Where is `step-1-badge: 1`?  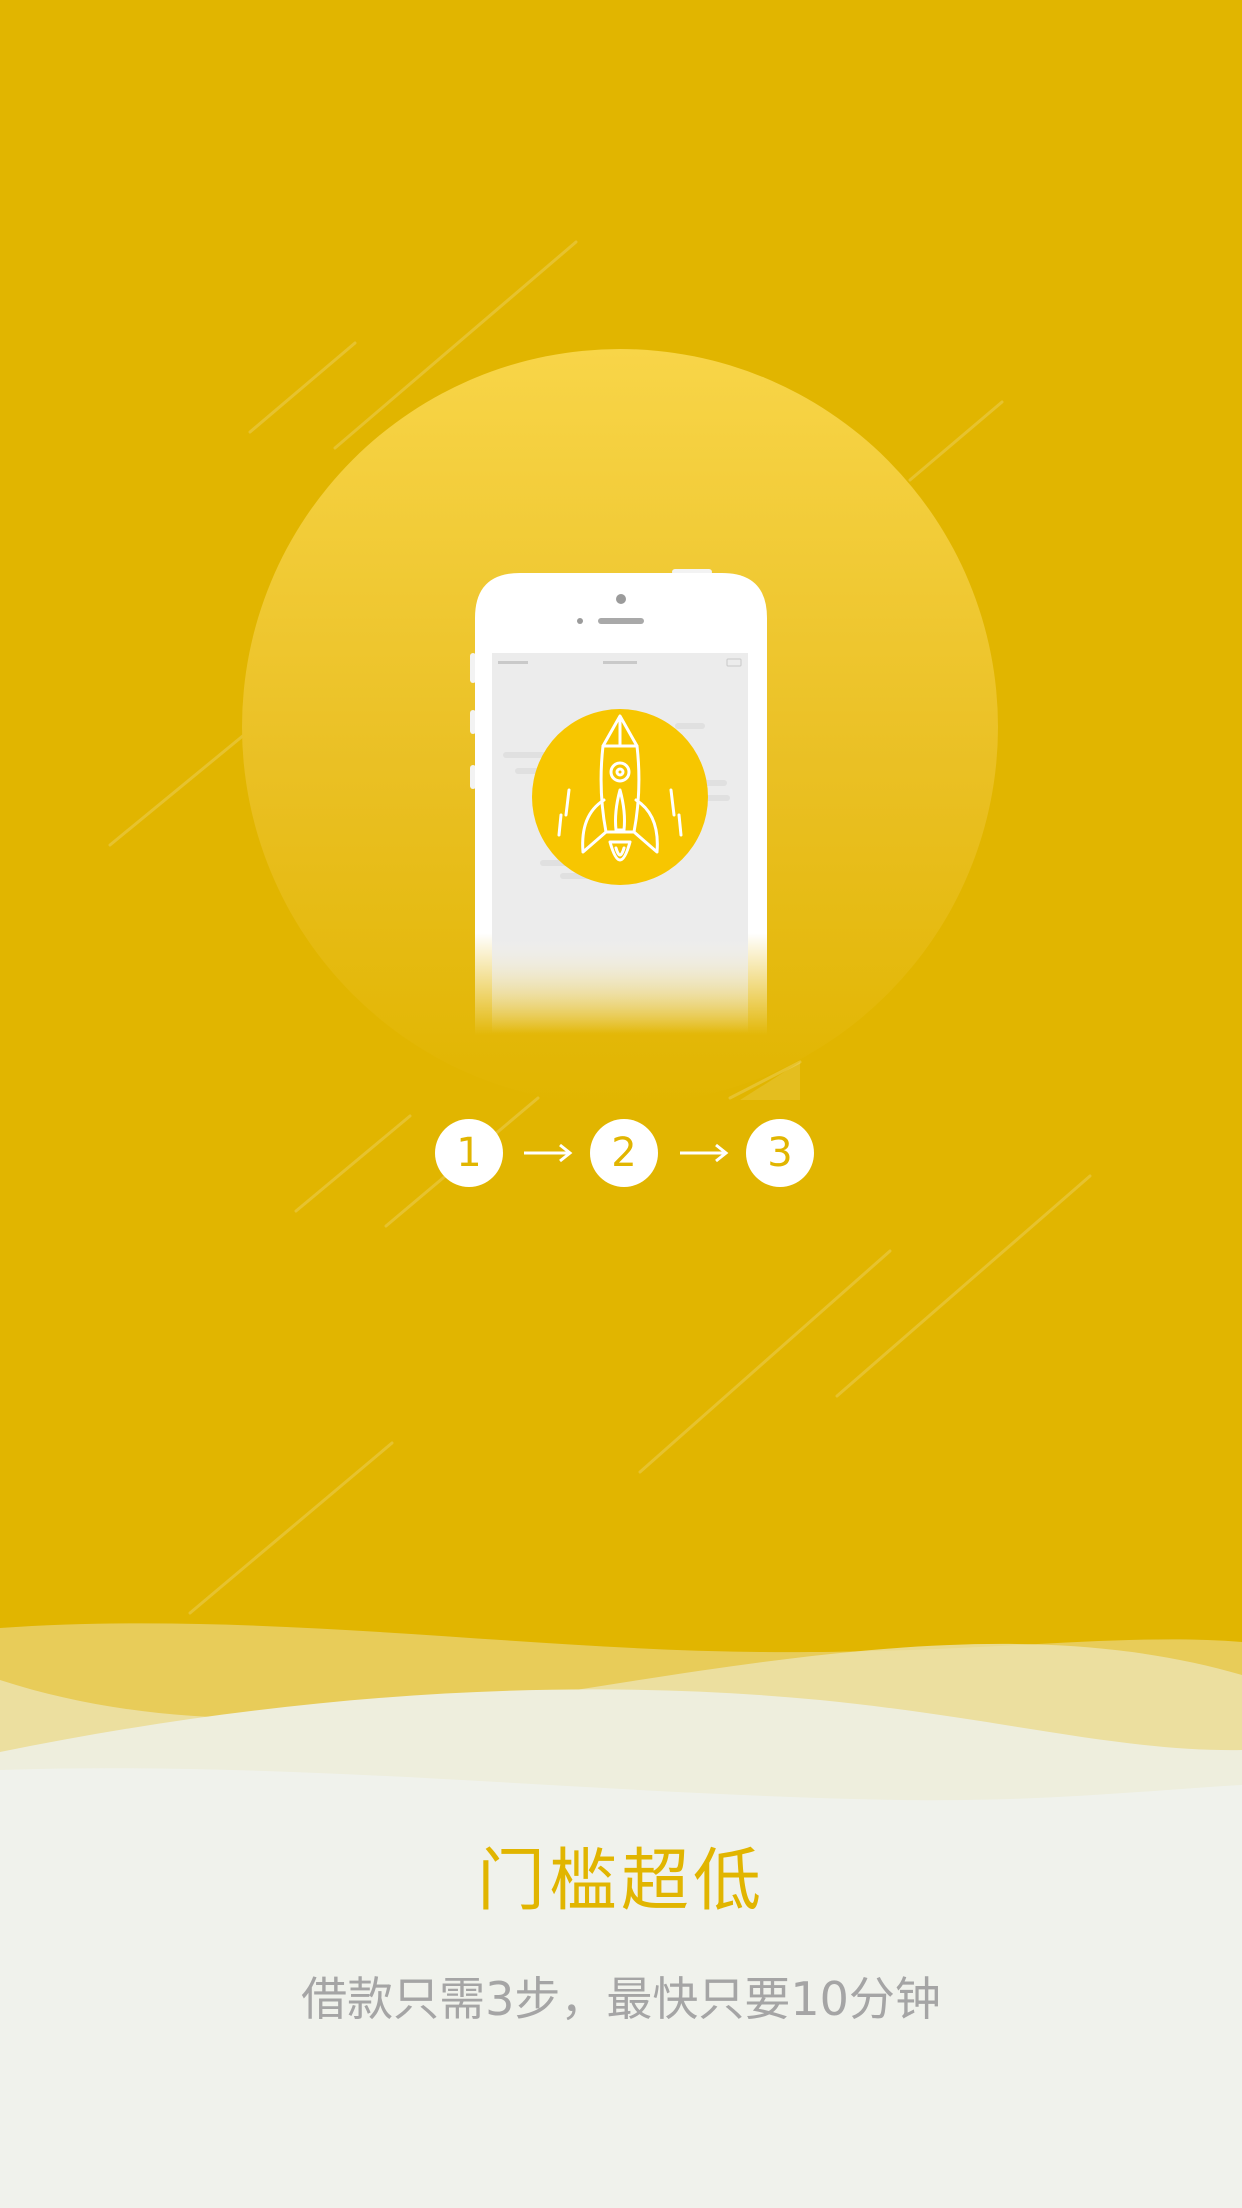
step-1-badge: 1 is located at coordinates (469, 1153).